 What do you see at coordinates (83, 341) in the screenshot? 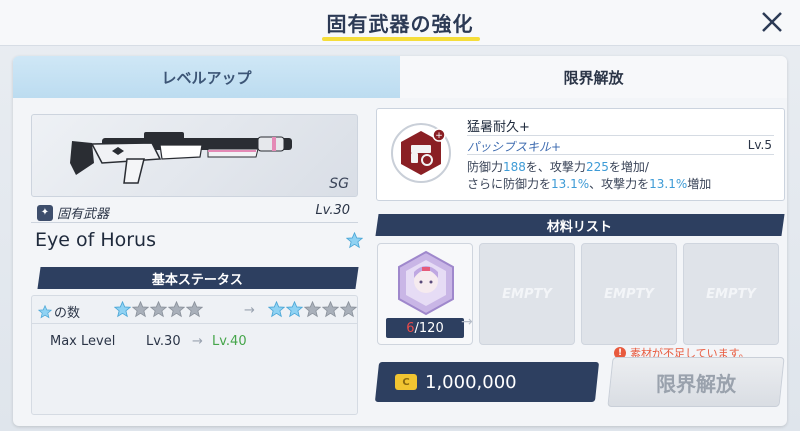
I see `max-level-label: Max Level` at bounding box center [83, 341].